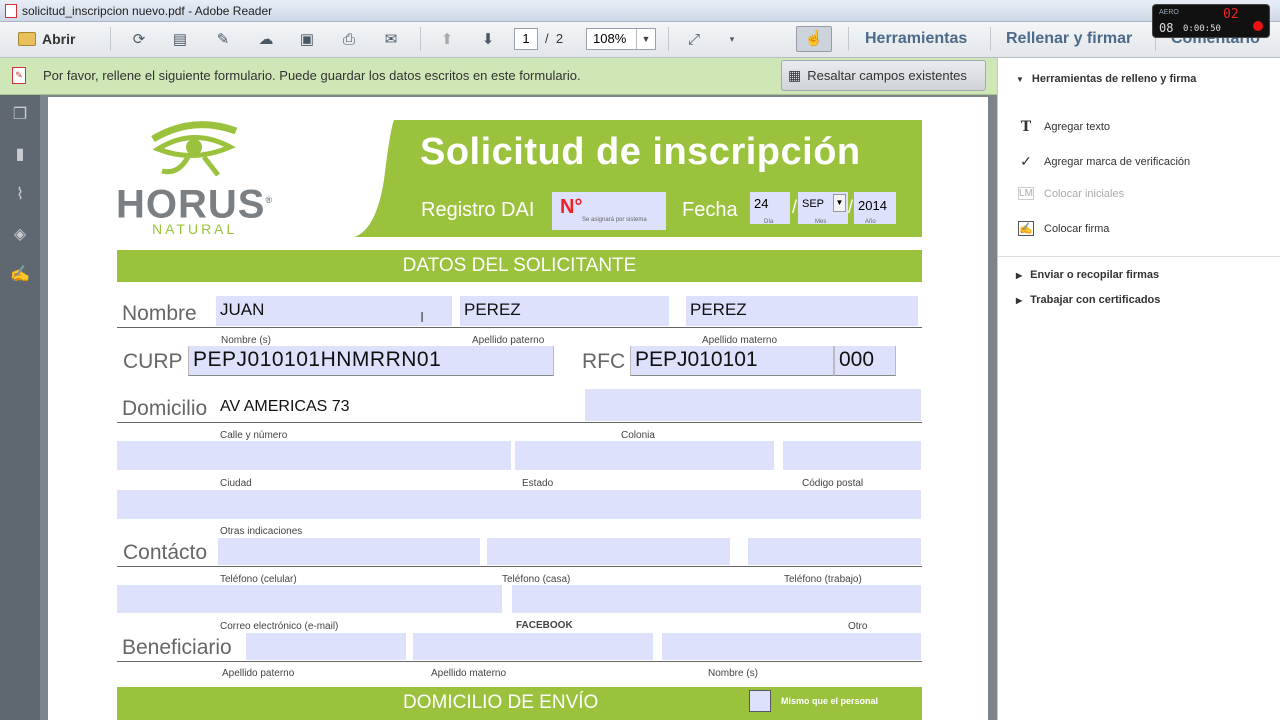  I want to click on print-icon: ⎙, so click(349, 39).